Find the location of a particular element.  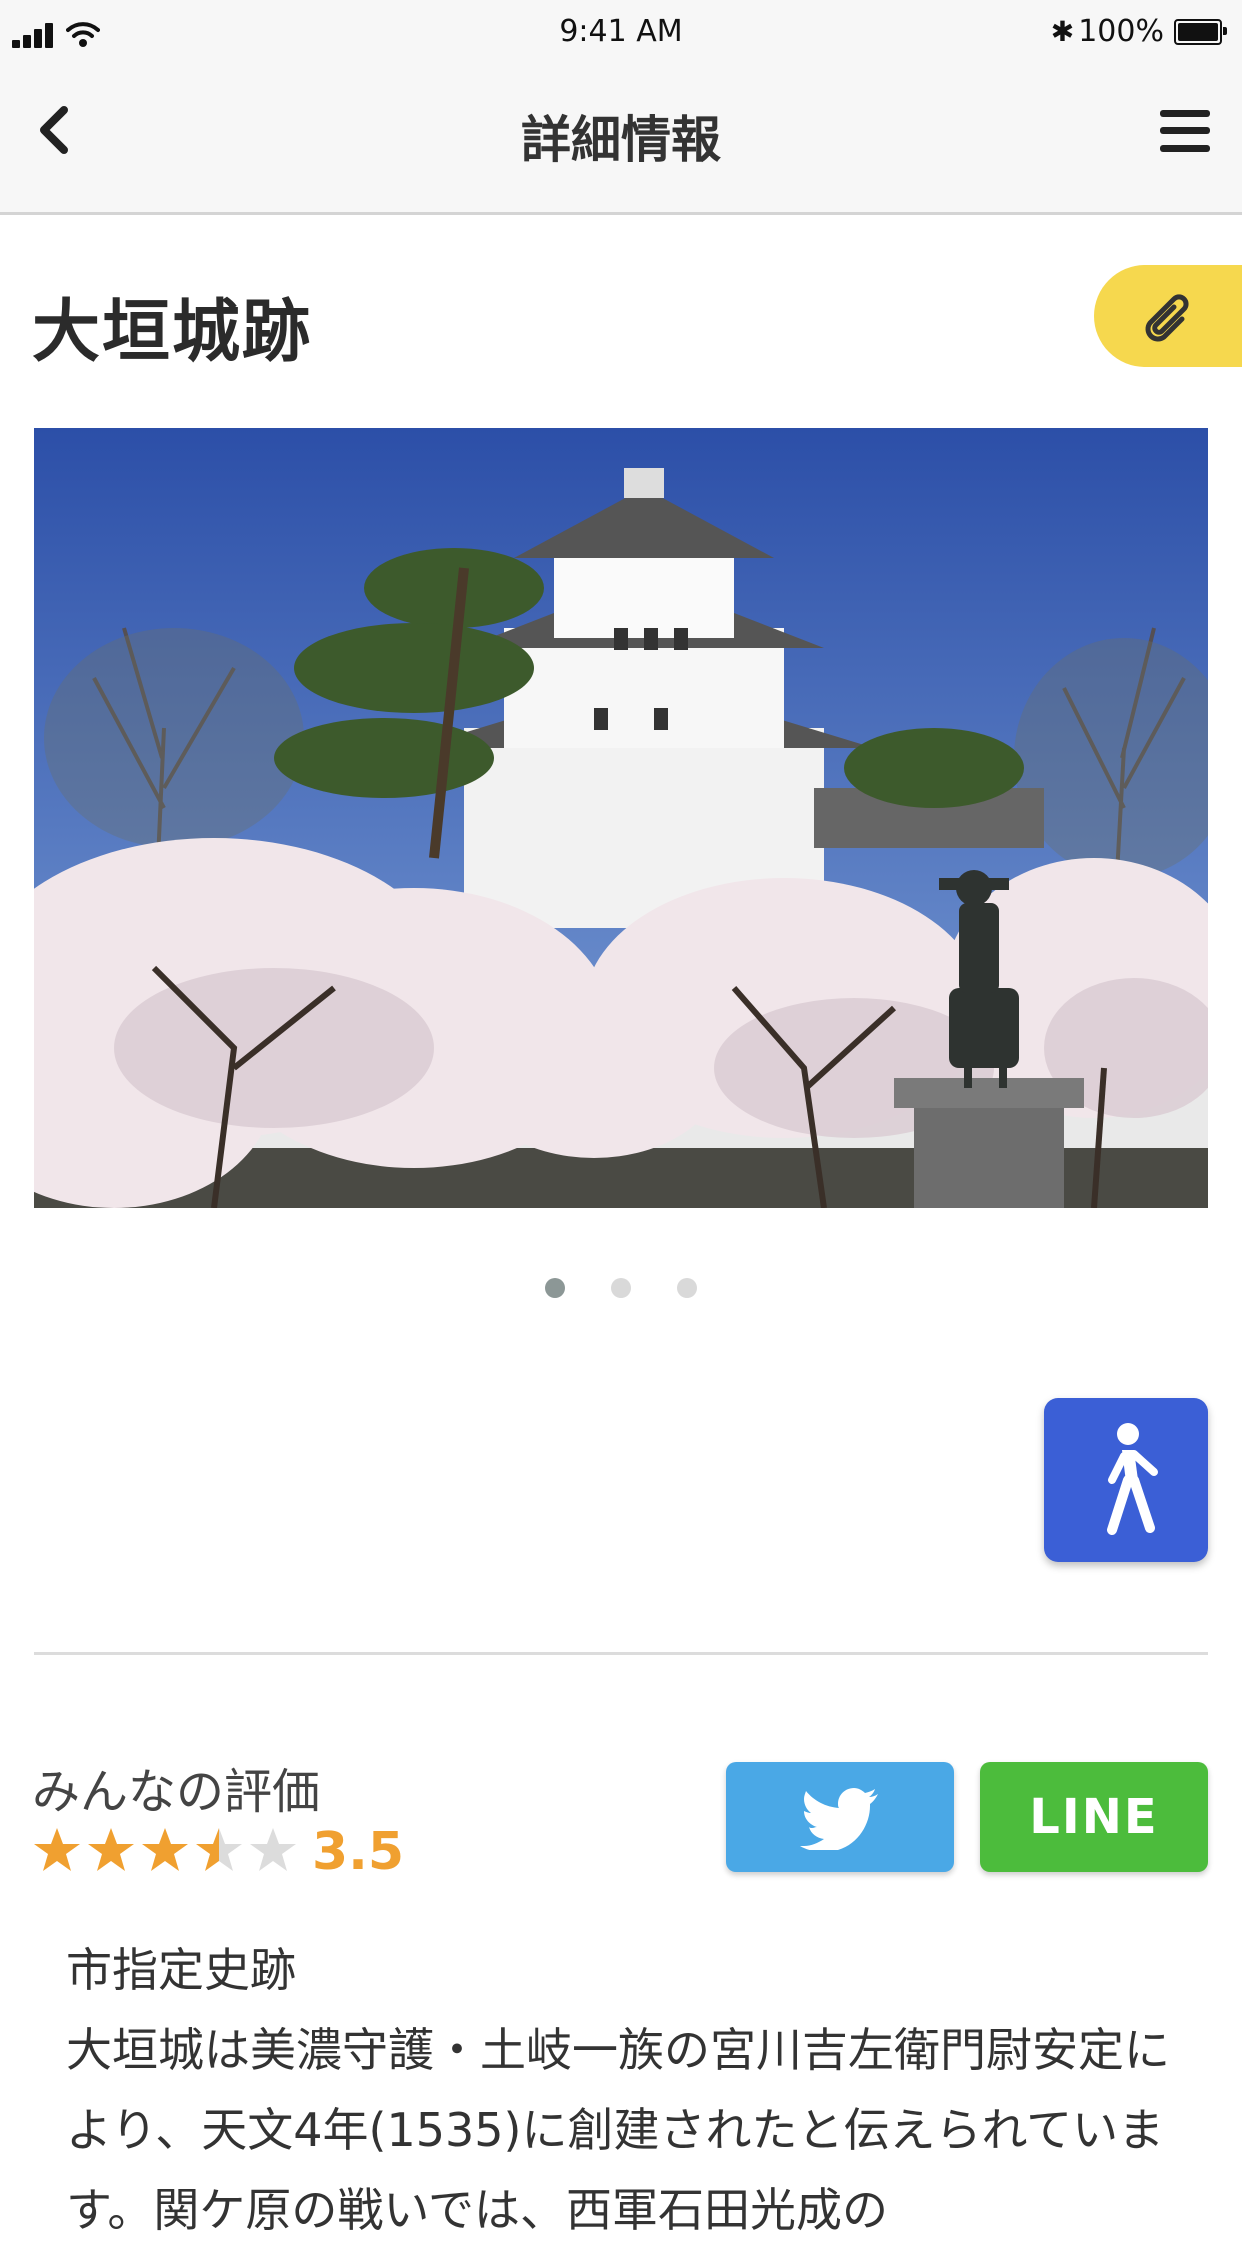

battery-icon is located at coordinates (1200, 31).